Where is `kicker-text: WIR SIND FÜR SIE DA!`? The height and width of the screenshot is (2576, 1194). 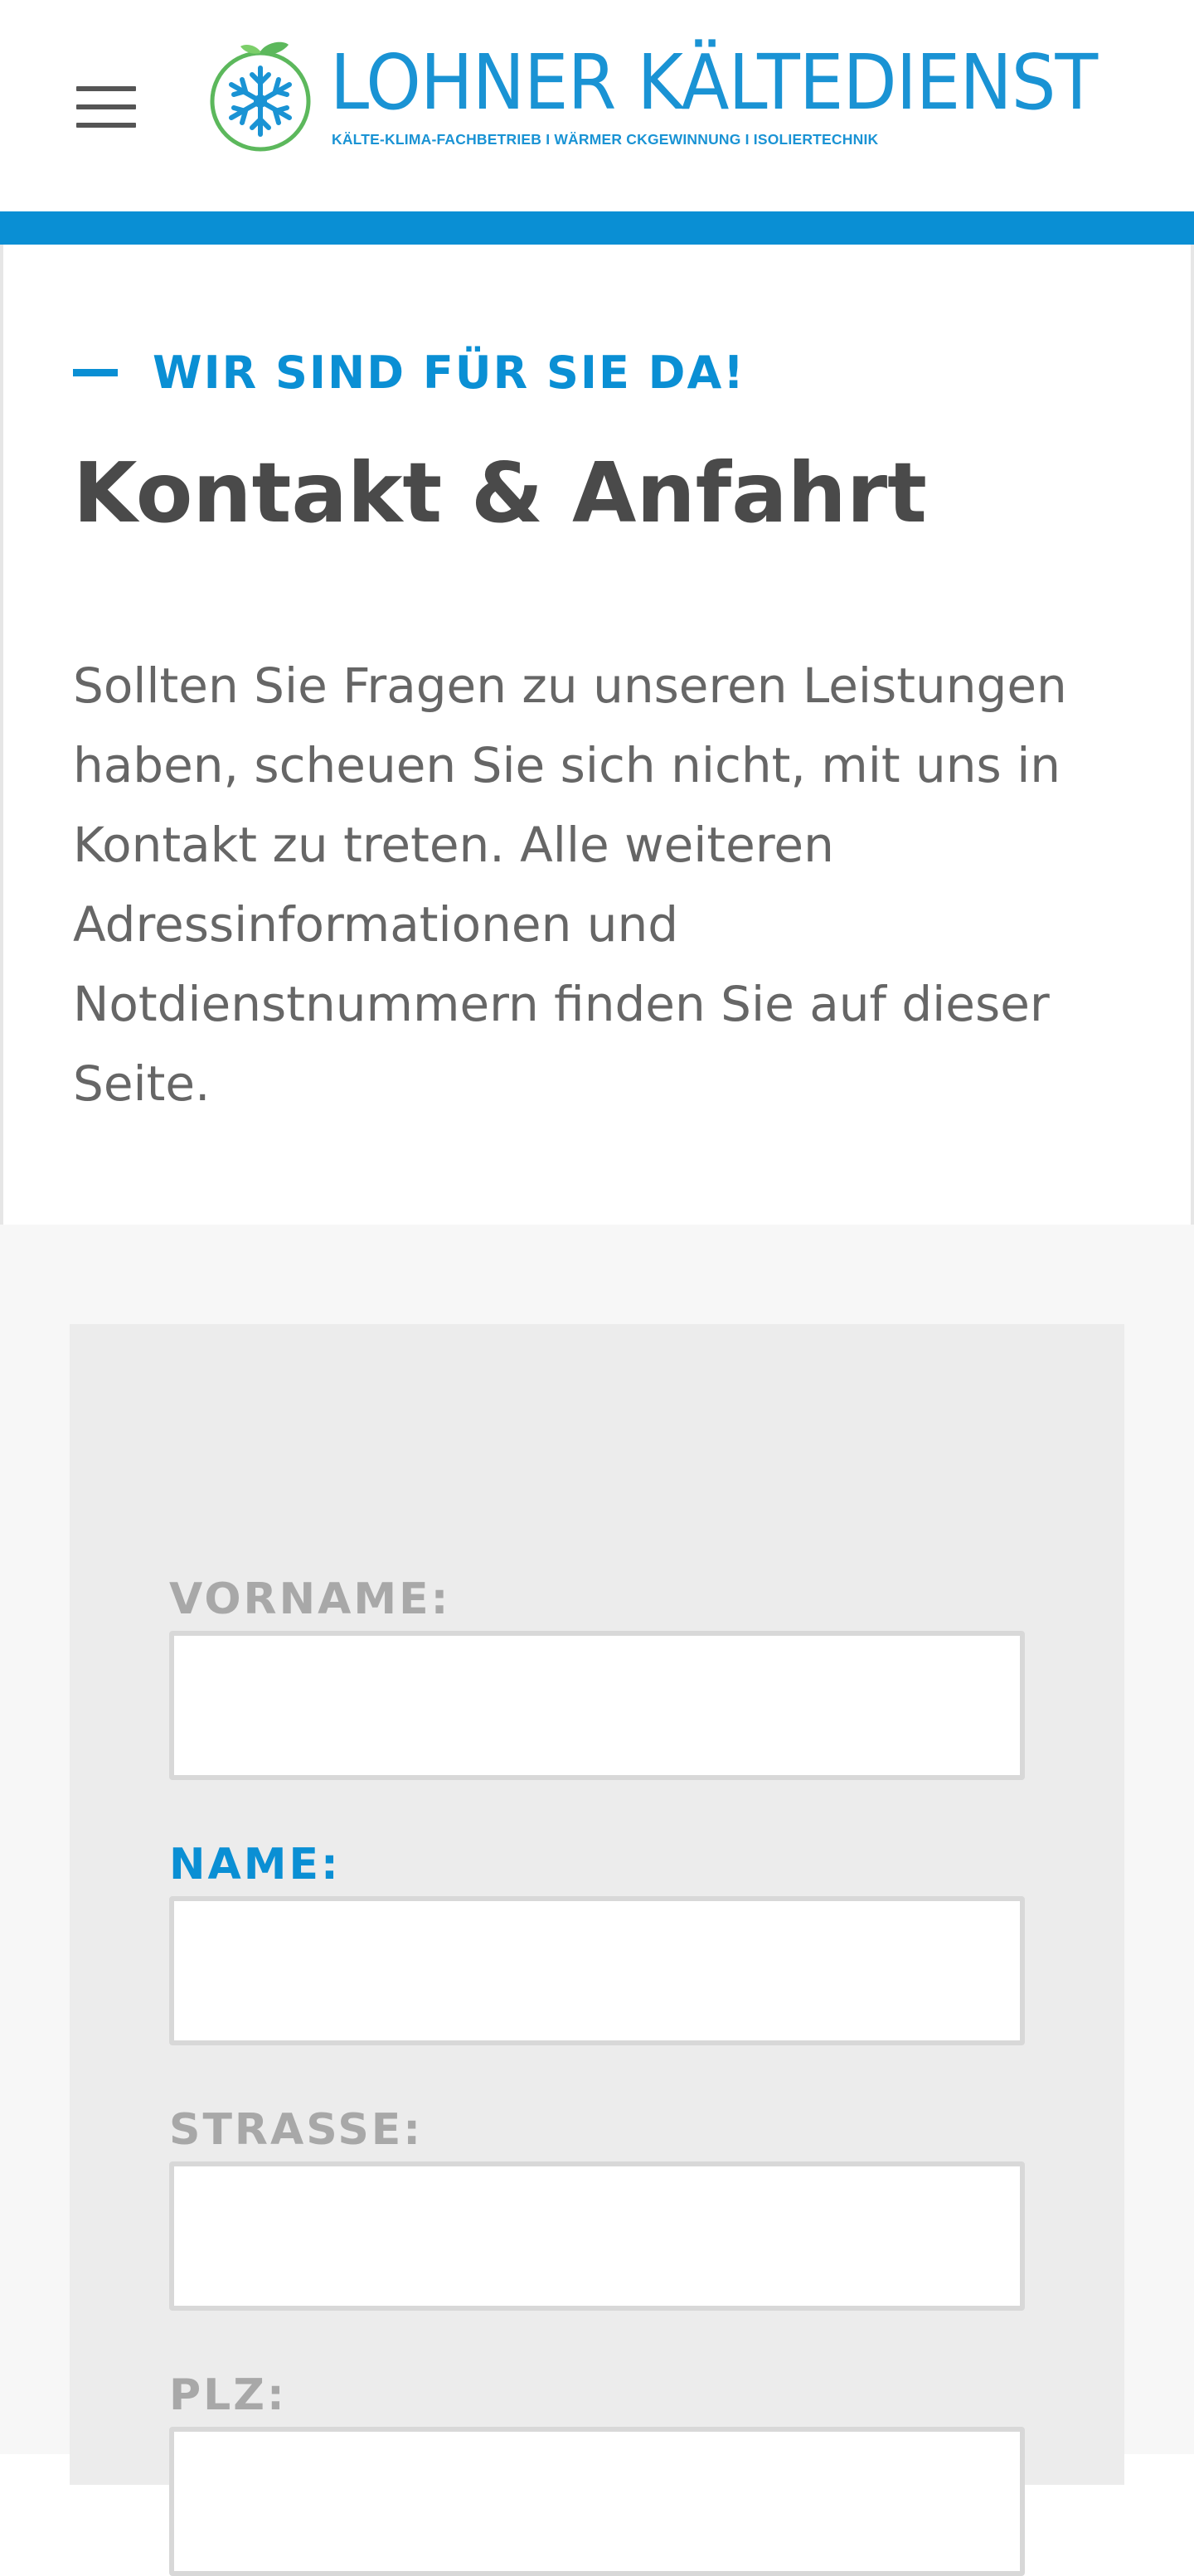
kicker-text: WIR SIND FÜR SIE DA! is located at coordinates (449, 373).